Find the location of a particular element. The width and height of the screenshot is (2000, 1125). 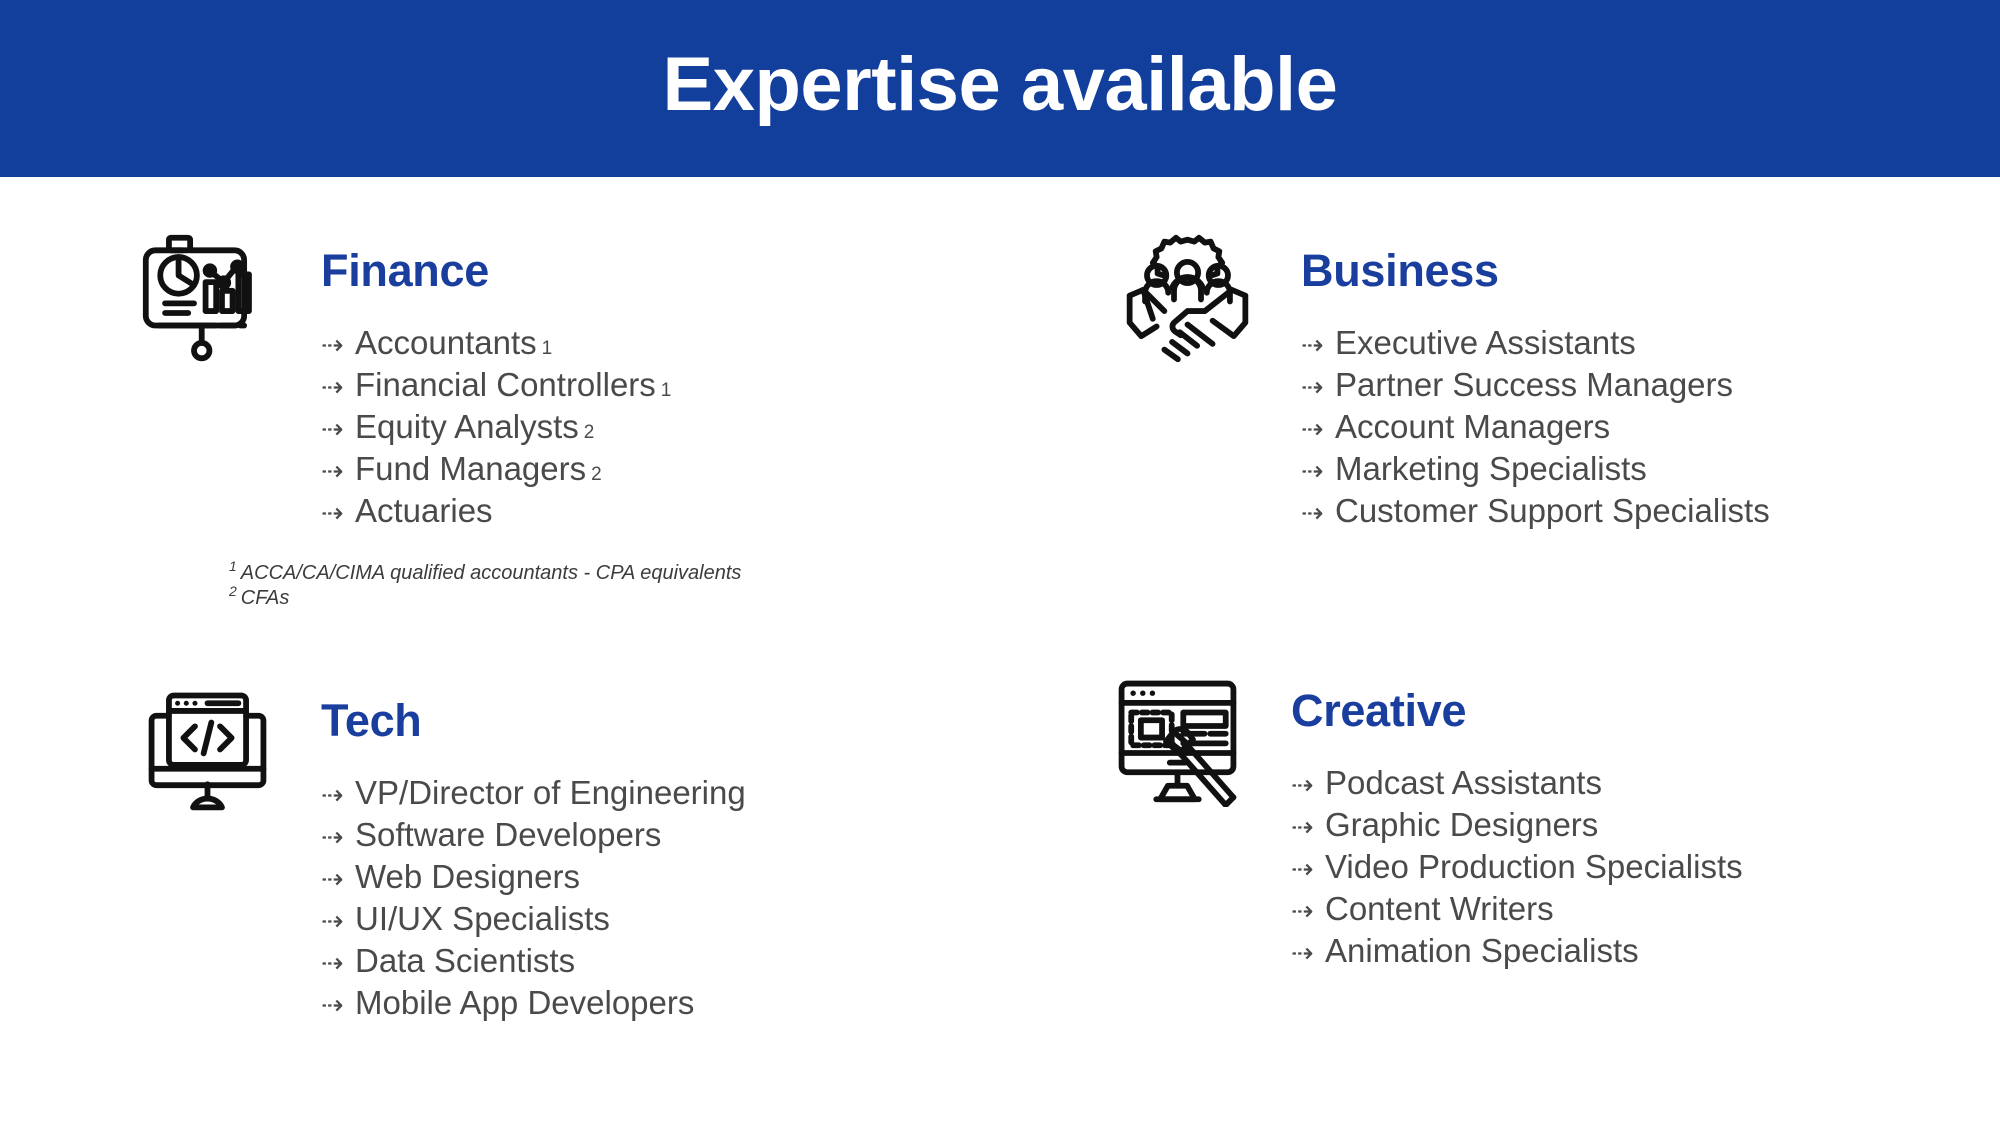

list-item: ⇢ Executive Assistants is located at coordinates (1630, 344).